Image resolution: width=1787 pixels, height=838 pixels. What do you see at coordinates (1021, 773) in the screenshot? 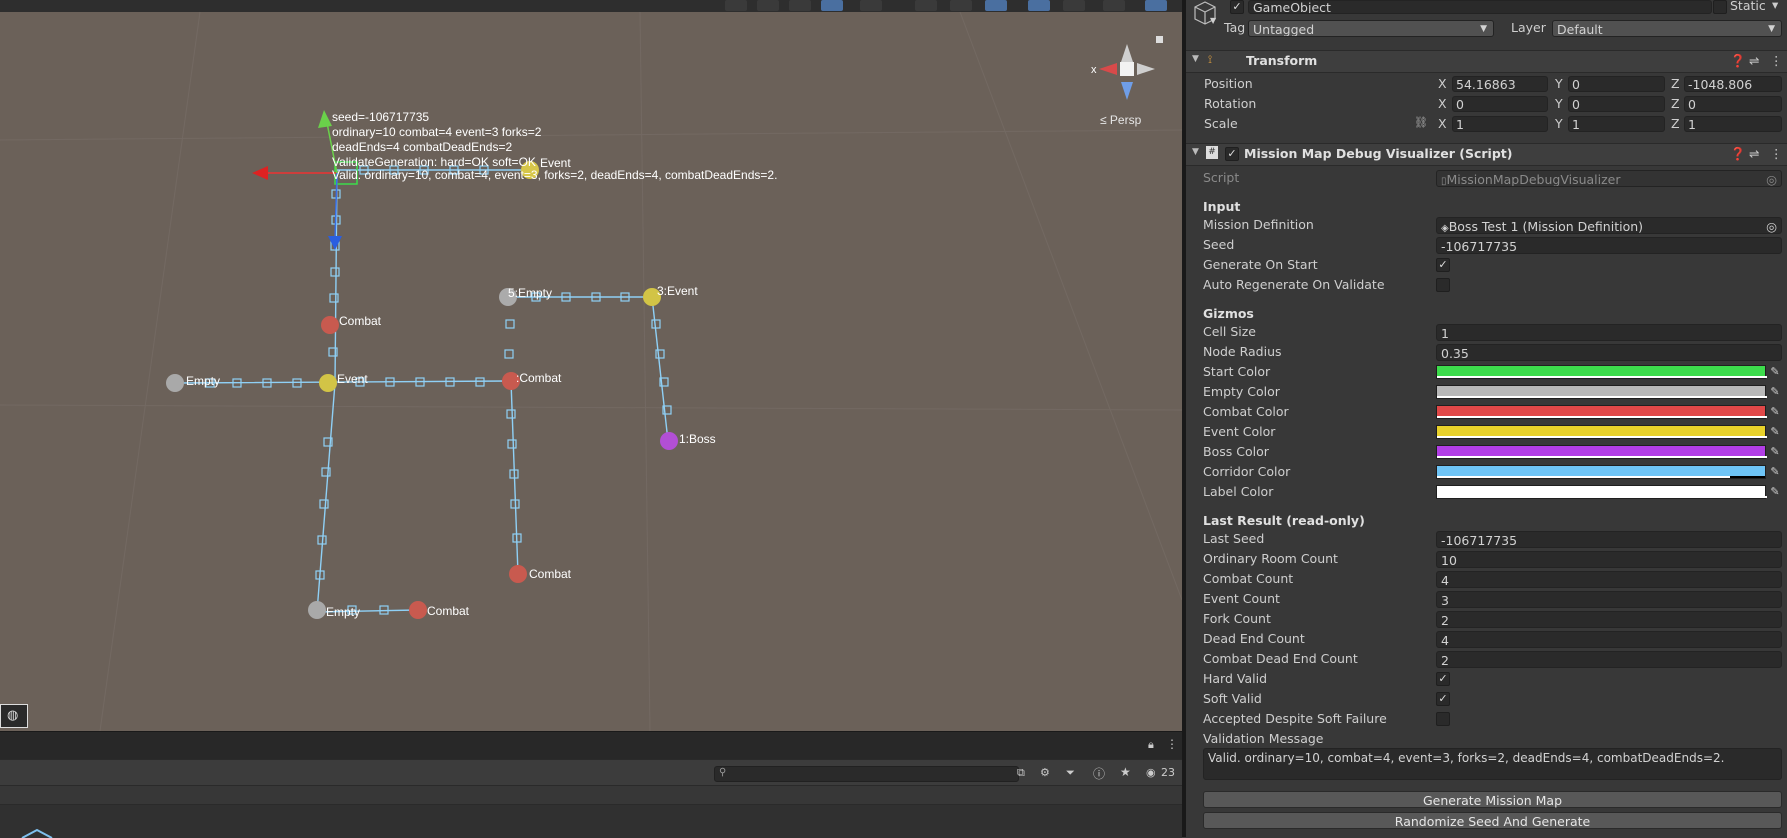
I see `console-filter-icon: ⧉` at bounding box center [1021, 773].